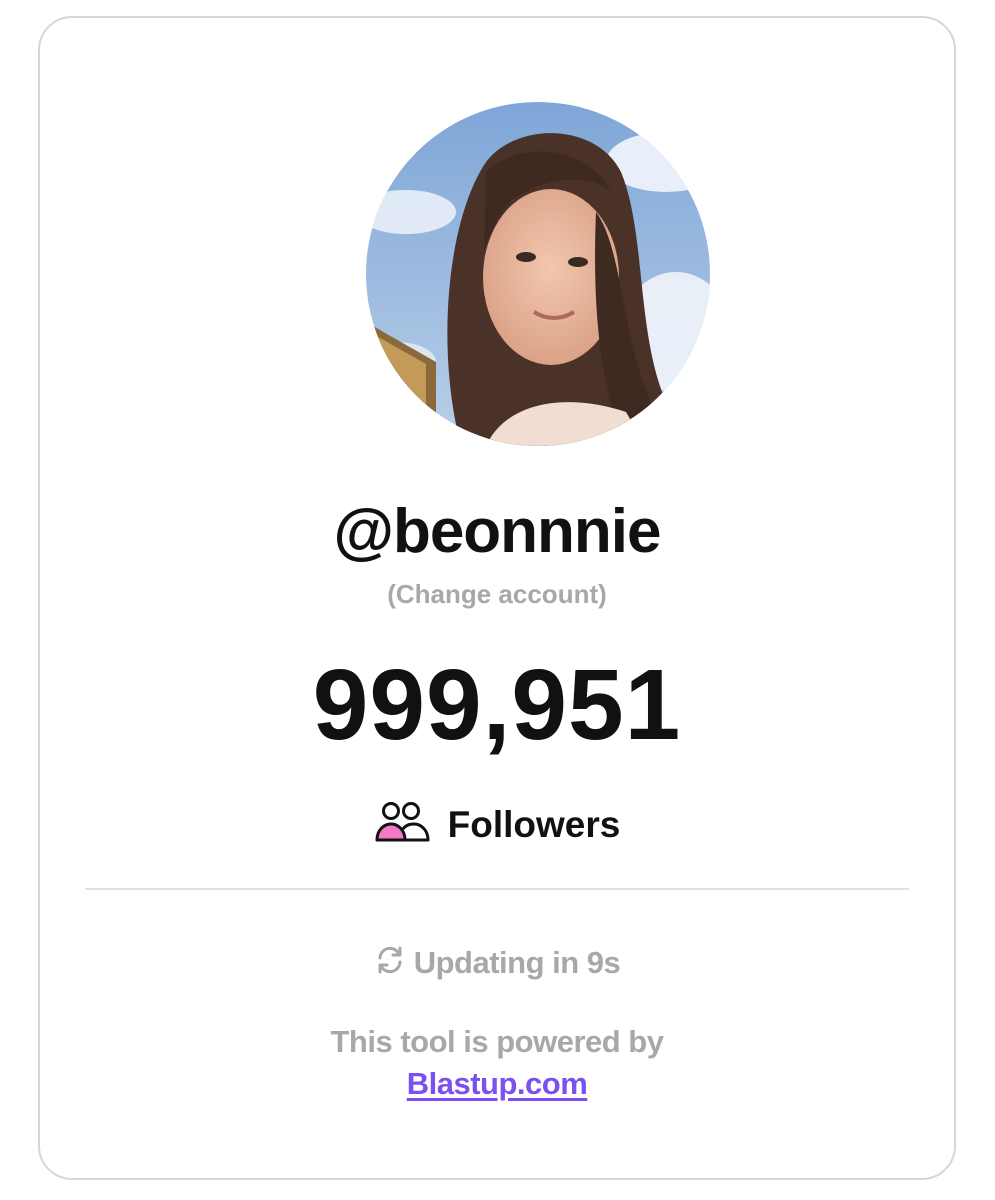 This screenshot has height=1200, width=995. I want to click on refresh-icon, so click(390, 962).